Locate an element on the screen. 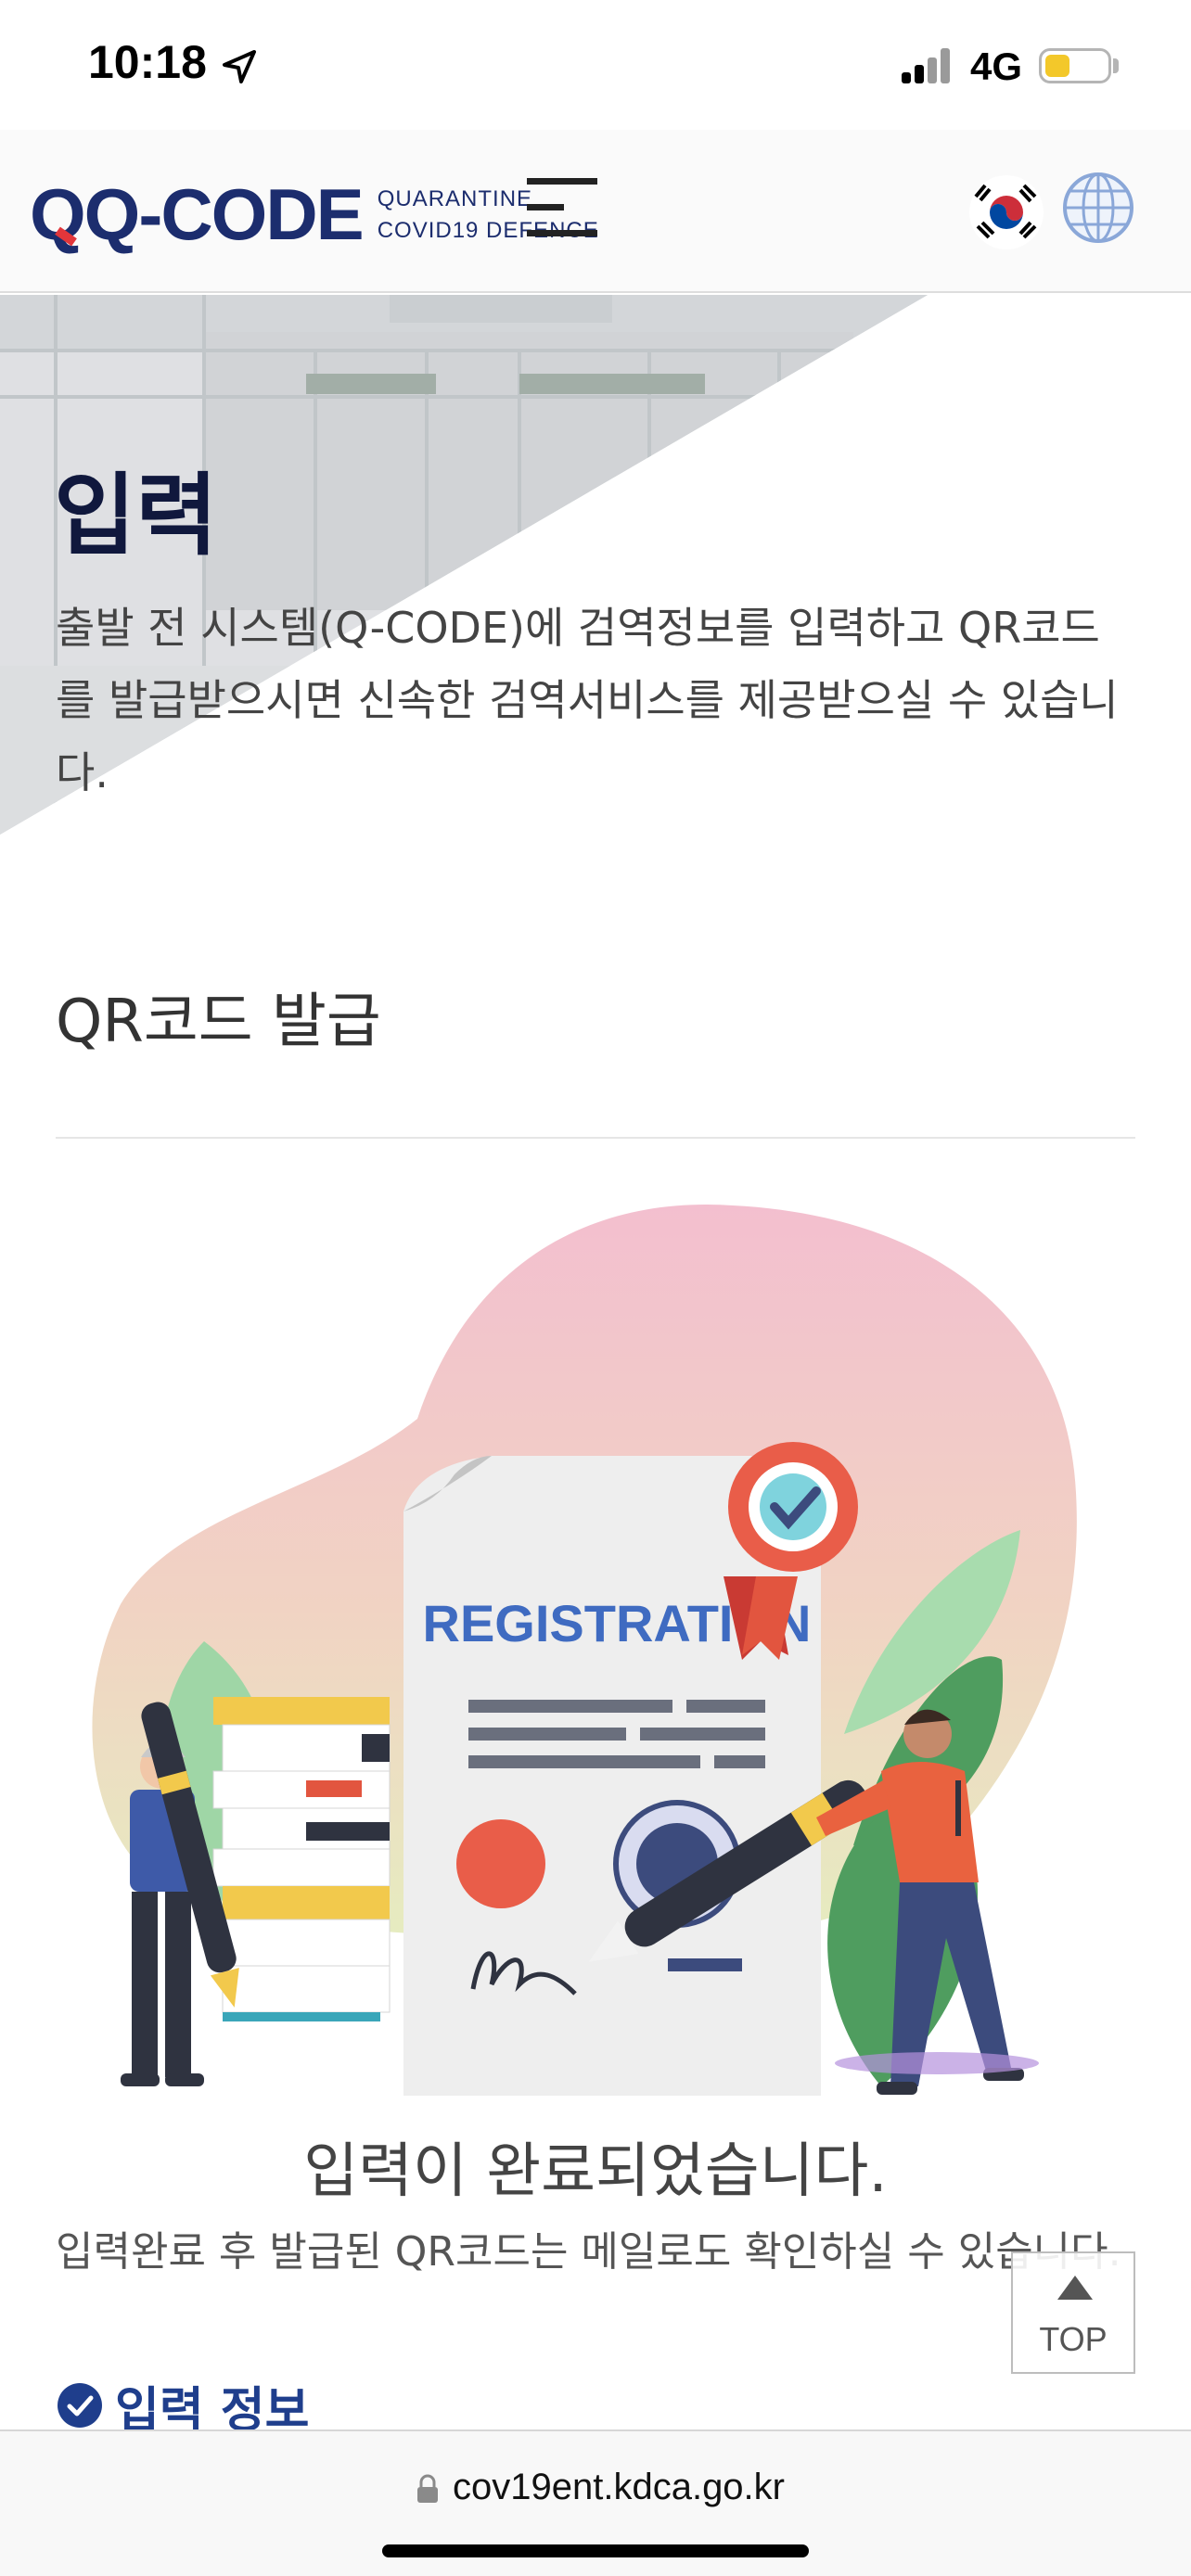  check-circle-icon is located at coordinates (80, 2406).